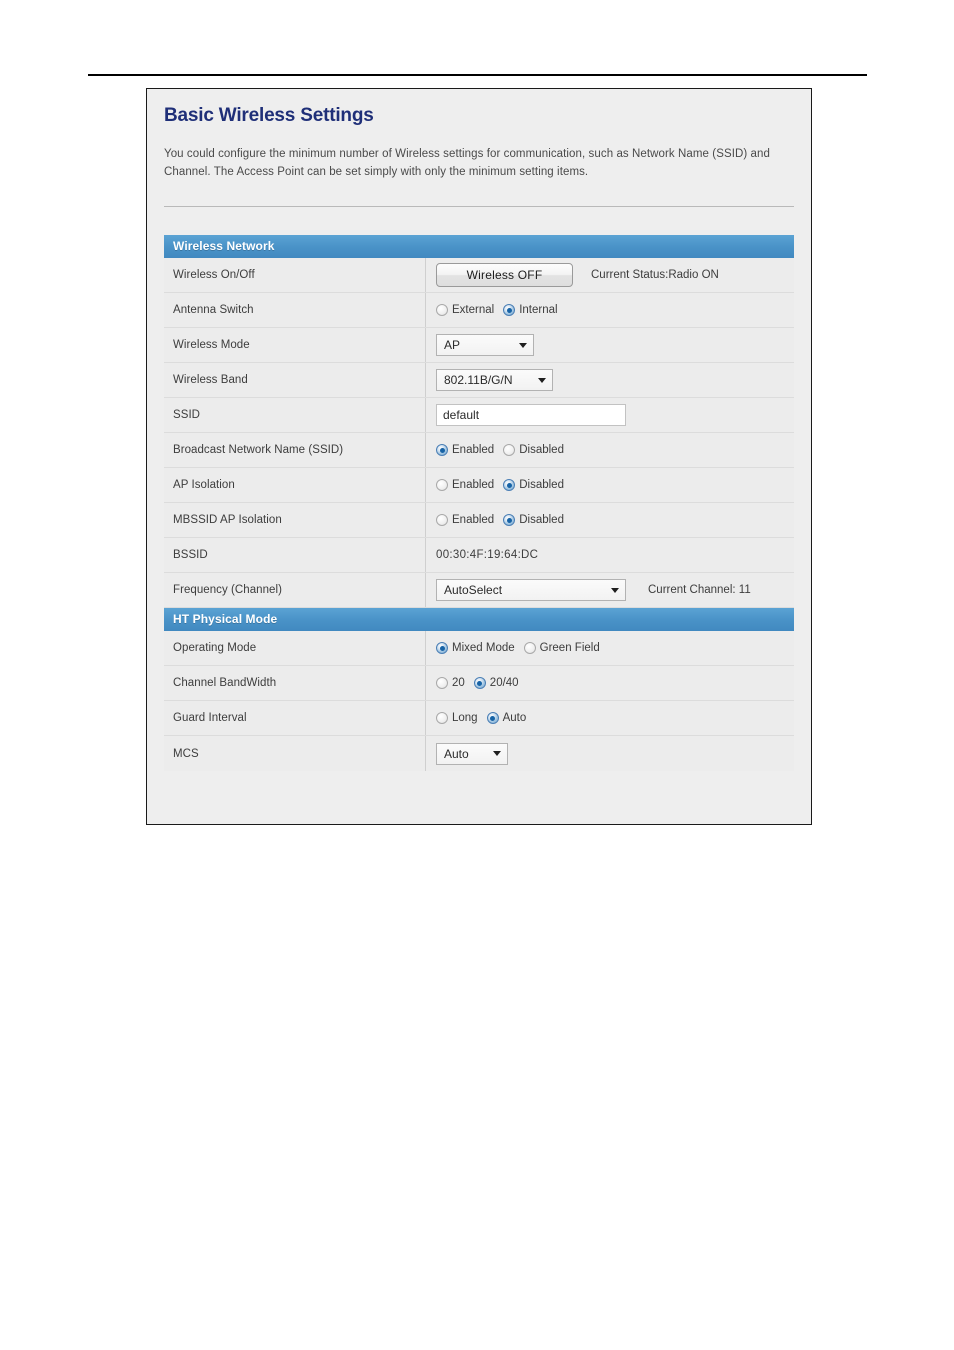 The image size is (954, 1350). I want to click on radio-mbssid-ap-isolation-disabled: Disabled, so click(533, 520).